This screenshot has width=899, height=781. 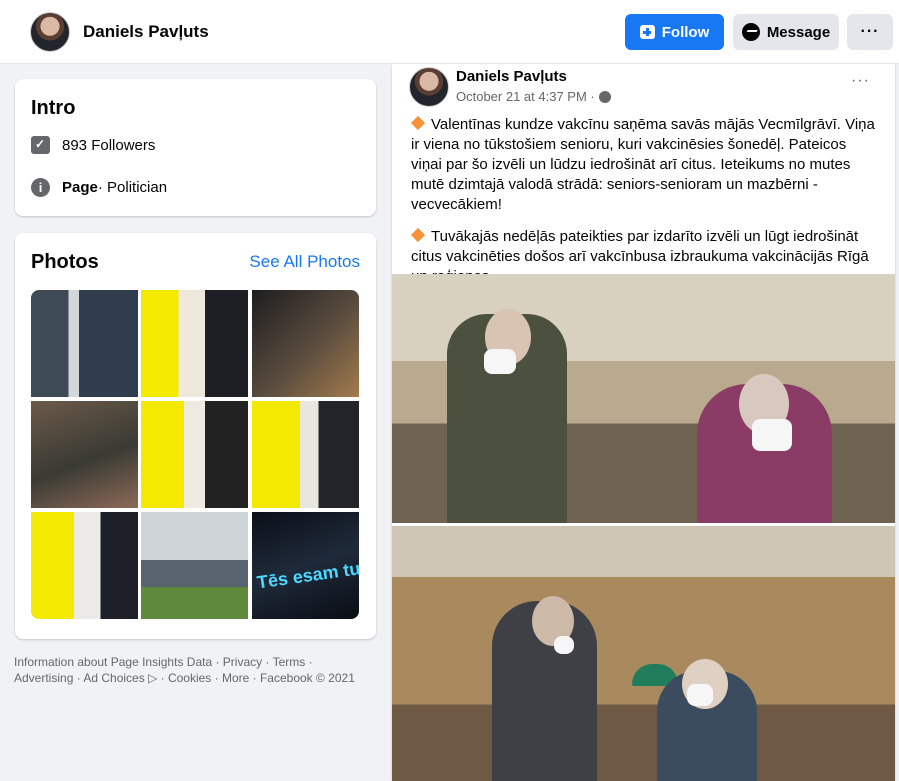 What do you see at coordinates (860, 81) in the screenshot?
I see `post-options-button: ···` at bounding box center [860, 81].